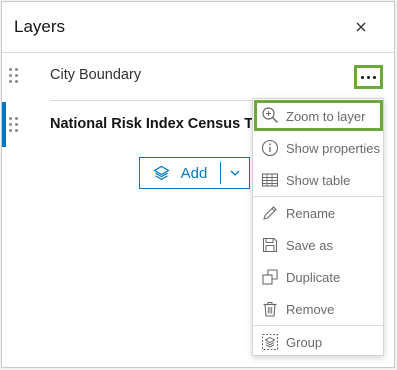  I want to click on add-layer-button-group: Add, so click(194, 173).